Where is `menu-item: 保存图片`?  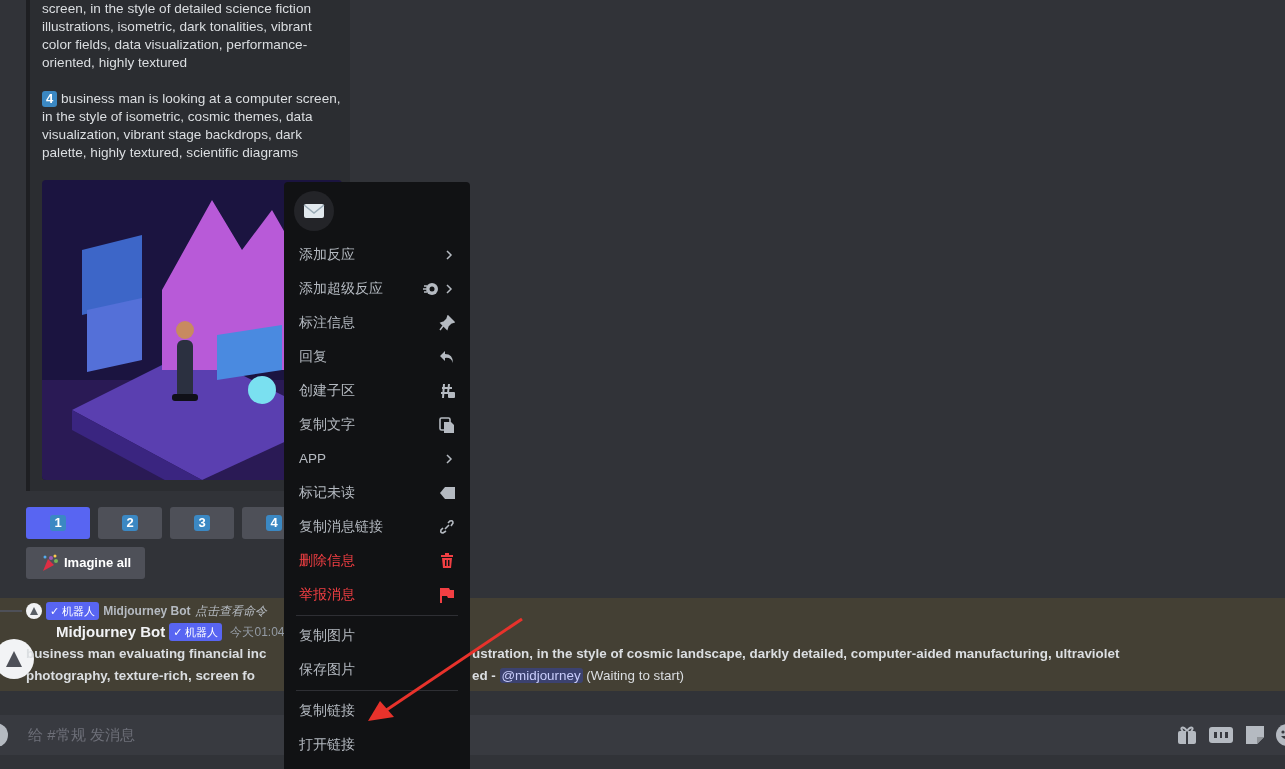
menu-item: 保存图片 is located at coordinates (377, 670).